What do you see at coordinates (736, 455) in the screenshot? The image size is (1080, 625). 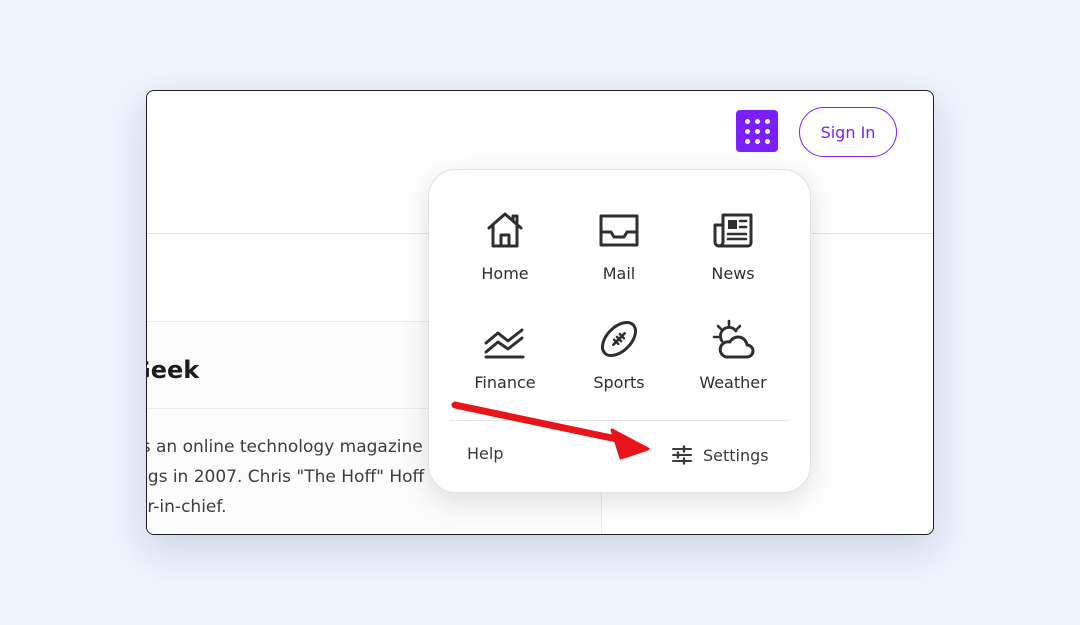 I see `settings-label: Settings` at bounding box center [736, 455].